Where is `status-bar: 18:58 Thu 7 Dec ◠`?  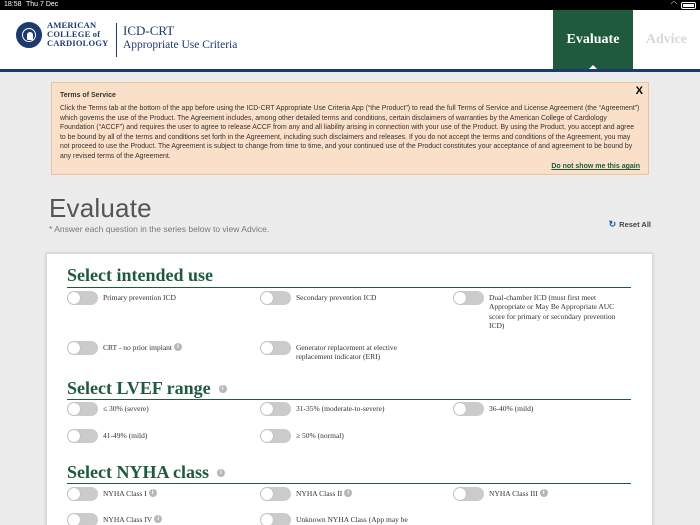 status-bar: 18:58 Thu 7 Dec ◠ is located at coordinates (350, 5).